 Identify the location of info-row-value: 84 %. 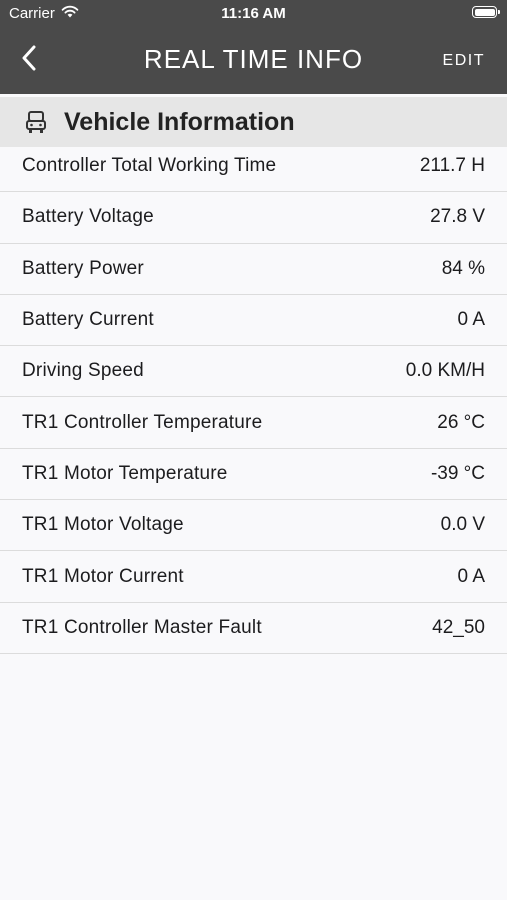
(463, 268).